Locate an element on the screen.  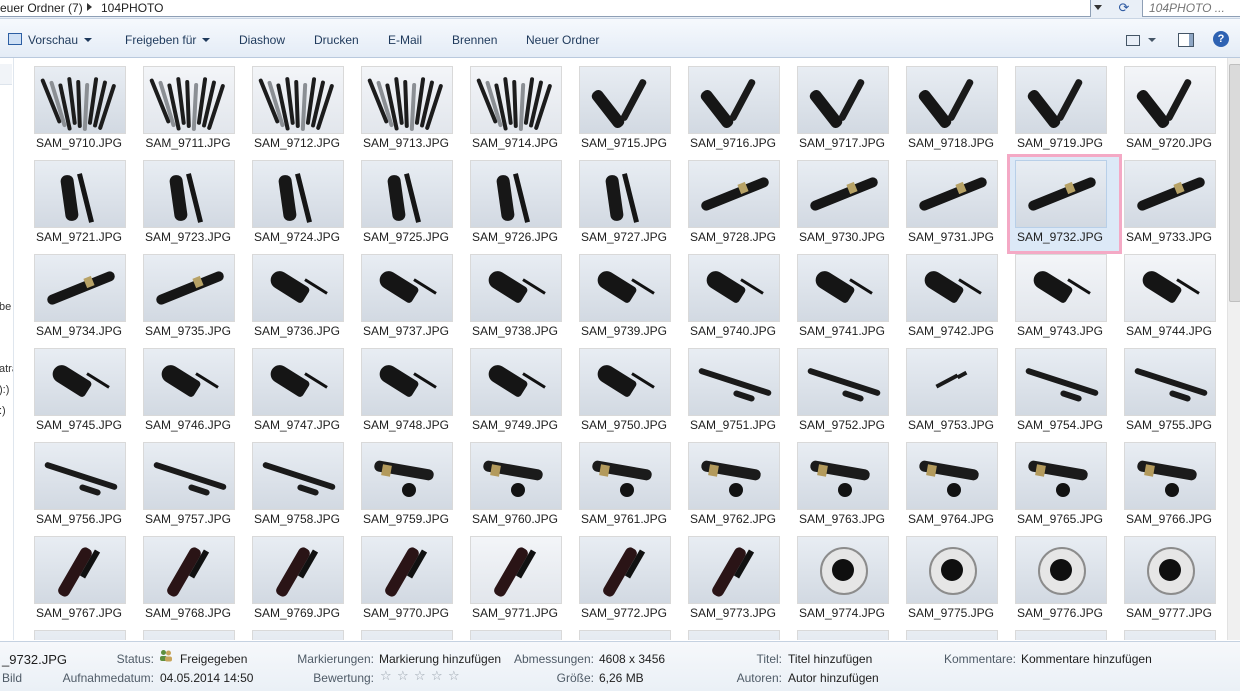
file-item: SAM_9738.JPG is located at coordinates (506, 292).